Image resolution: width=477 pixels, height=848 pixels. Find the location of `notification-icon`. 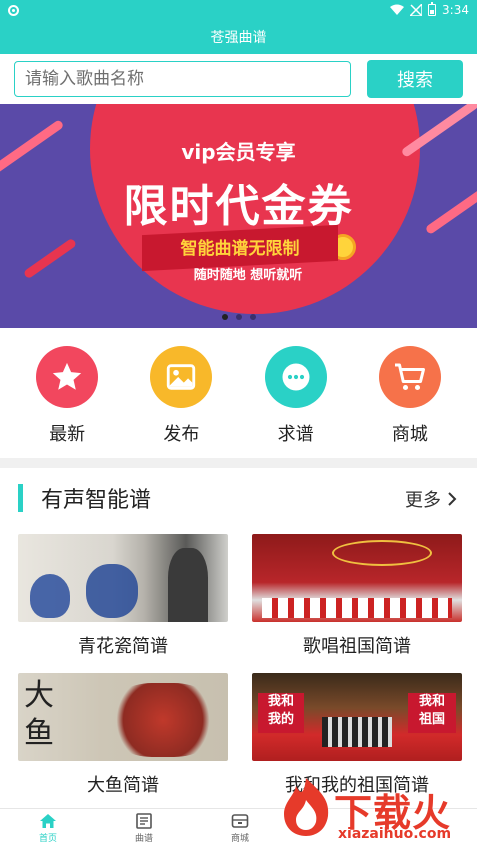

notification-icon is located at coordinates (13, 10).